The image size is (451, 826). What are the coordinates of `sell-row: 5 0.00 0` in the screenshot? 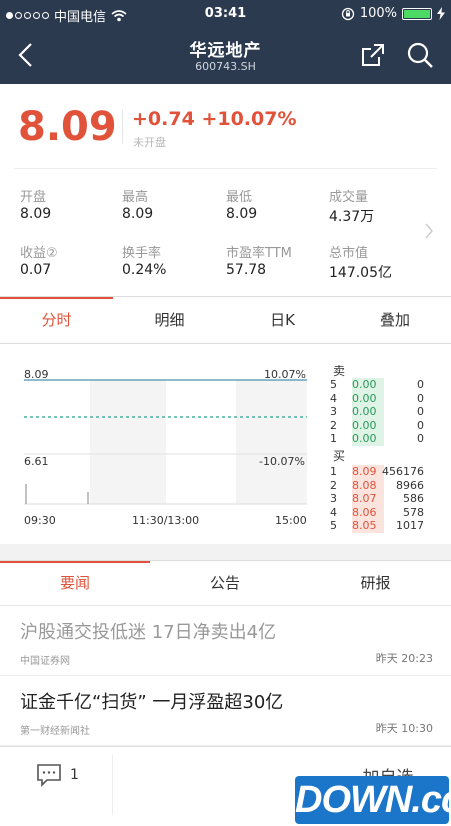 It's located at (378, 385).